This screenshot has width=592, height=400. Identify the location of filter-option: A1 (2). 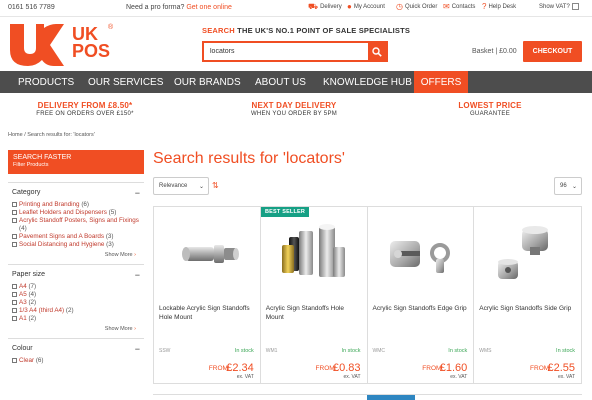
(76, 319).